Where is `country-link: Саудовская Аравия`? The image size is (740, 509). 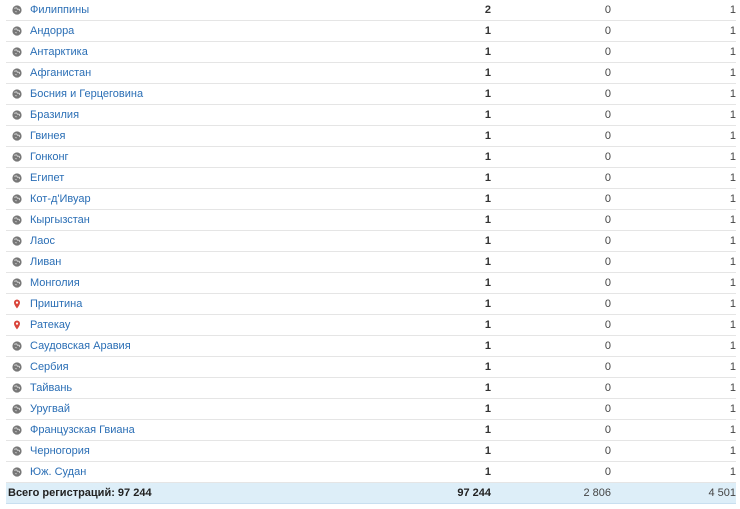 country-link: Саудовская Аравия is located at coordinates (80, 346).